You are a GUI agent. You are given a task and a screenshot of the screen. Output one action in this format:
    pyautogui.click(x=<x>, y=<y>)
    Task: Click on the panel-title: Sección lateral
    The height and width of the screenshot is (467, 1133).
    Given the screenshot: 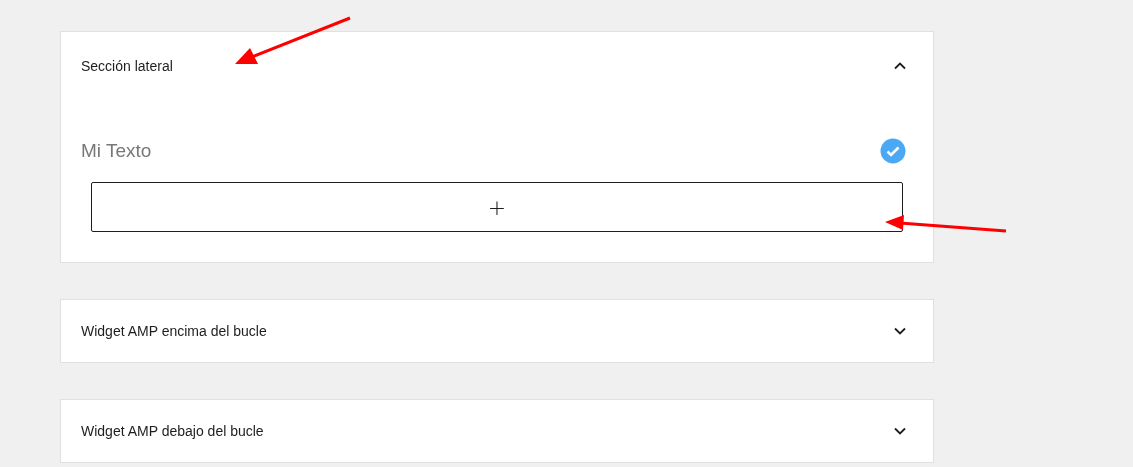 What is the action you would take?
    pyautogui.click(x=127, y=66)
    